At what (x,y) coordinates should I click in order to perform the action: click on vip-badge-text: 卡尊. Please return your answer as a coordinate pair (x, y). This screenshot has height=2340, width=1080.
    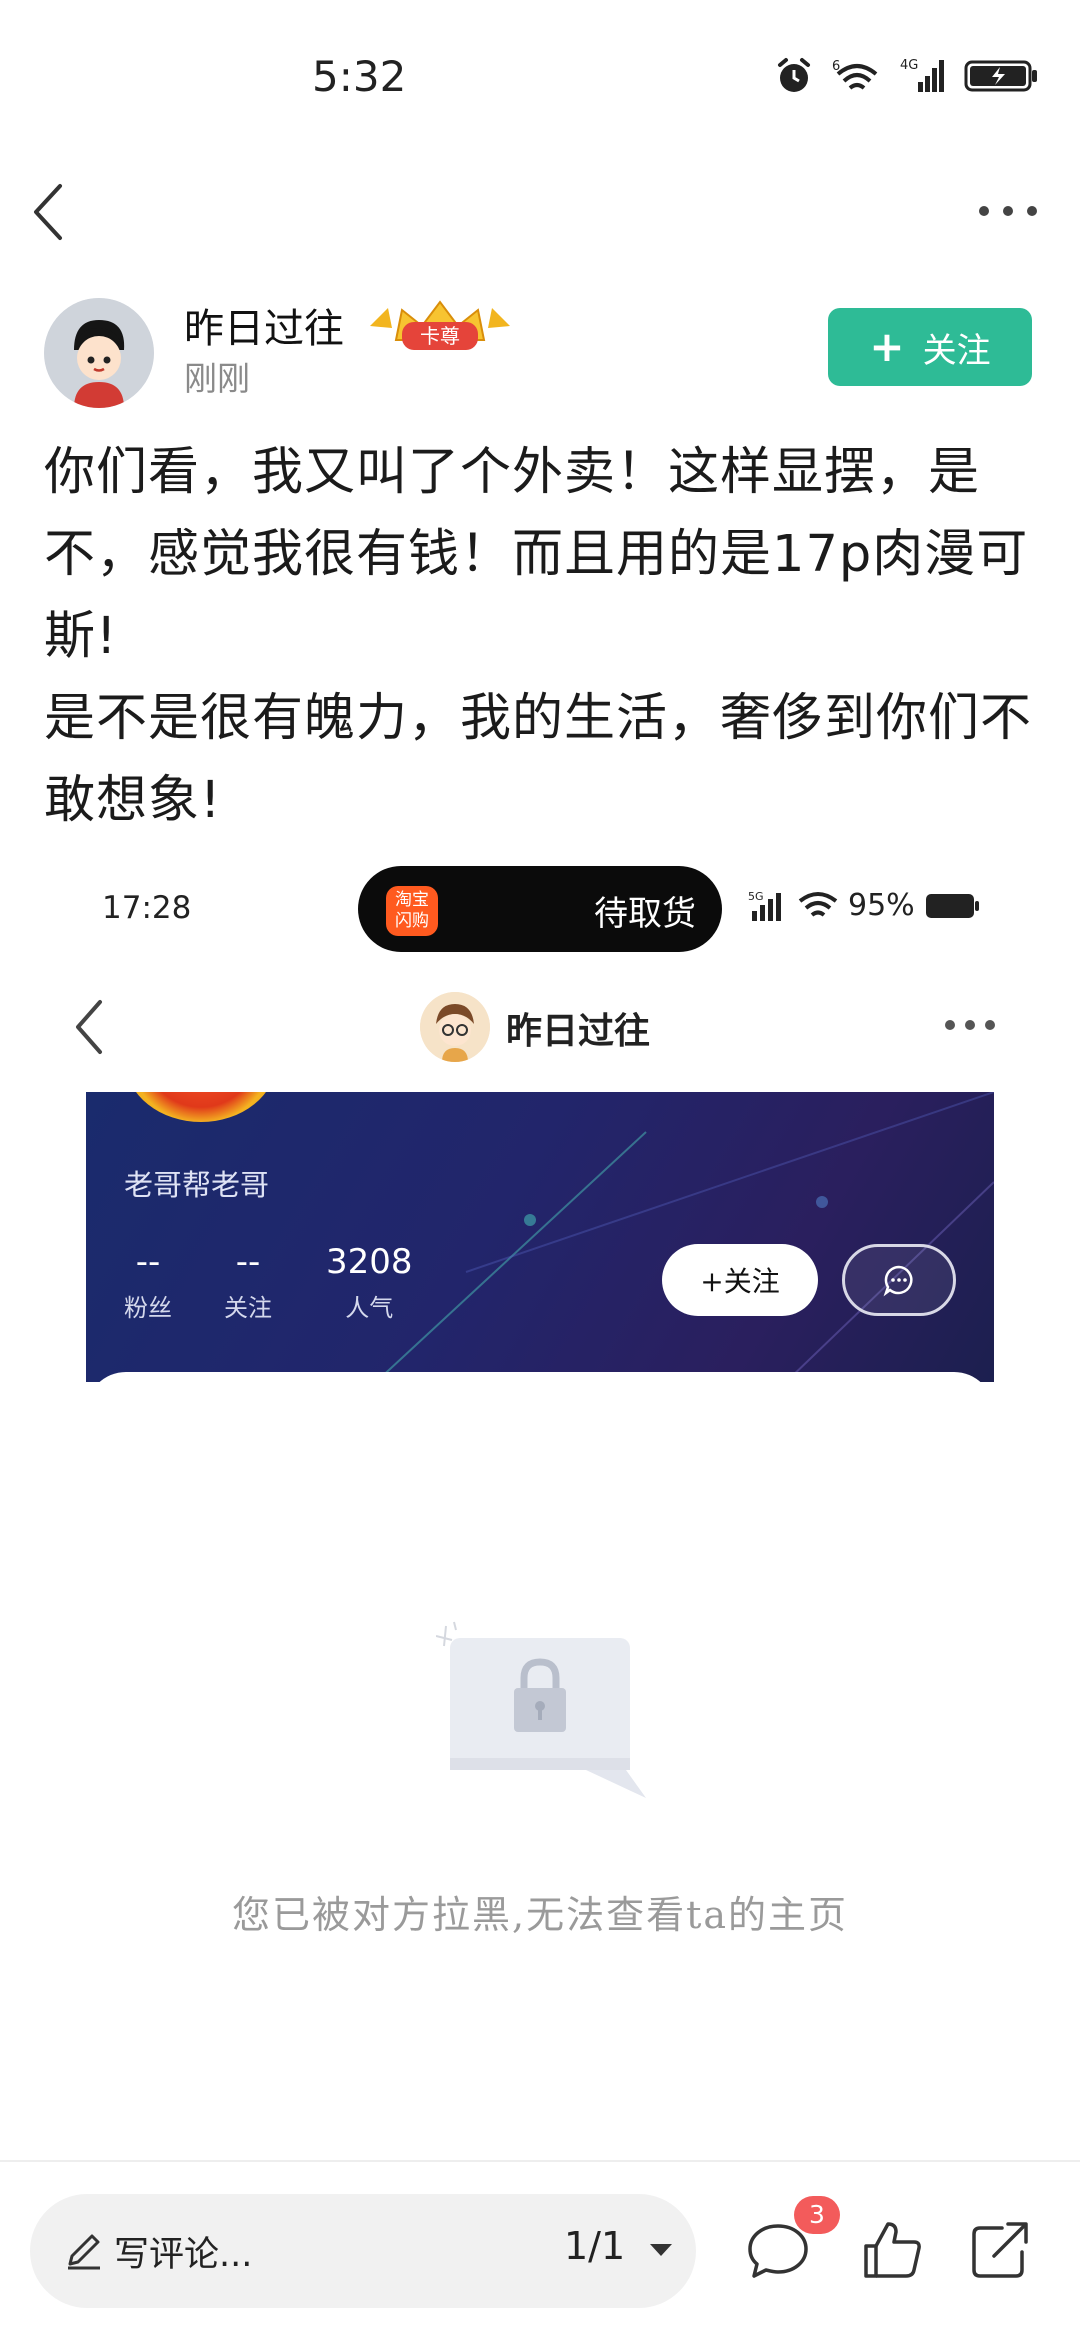
    Looking at the image, I should click on (440, 336).